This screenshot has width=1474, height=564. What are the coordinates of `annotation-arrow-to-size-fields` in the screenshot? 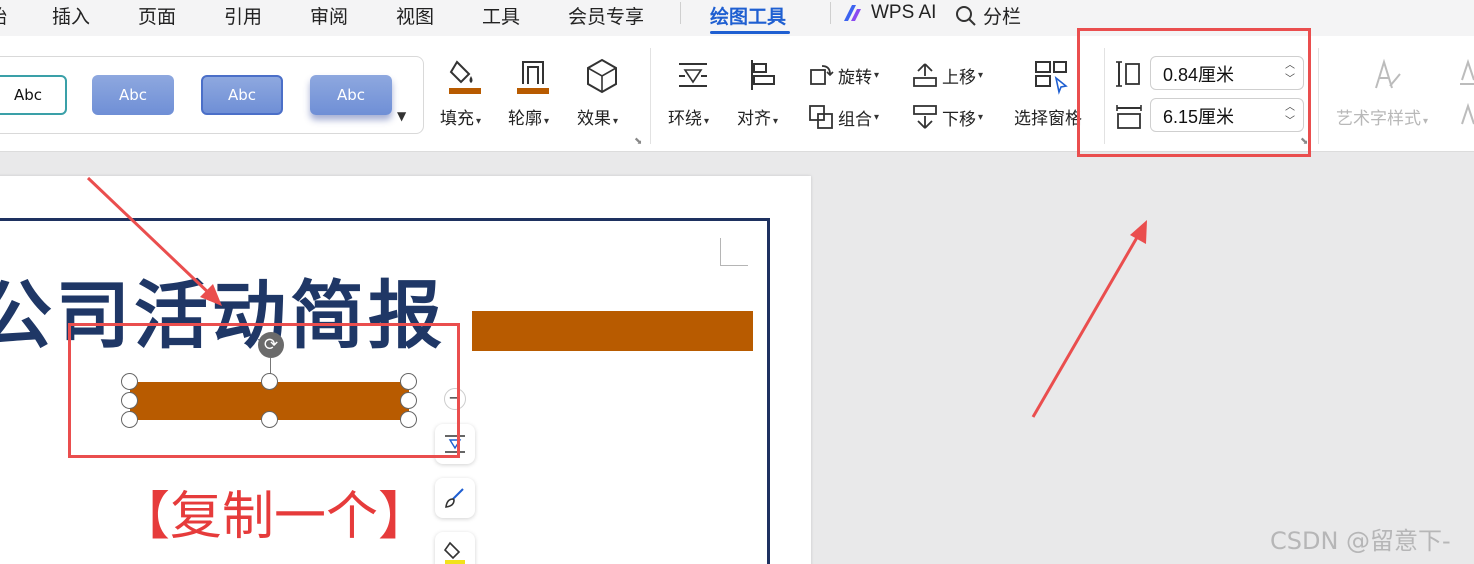 It's located at (1089, 319).